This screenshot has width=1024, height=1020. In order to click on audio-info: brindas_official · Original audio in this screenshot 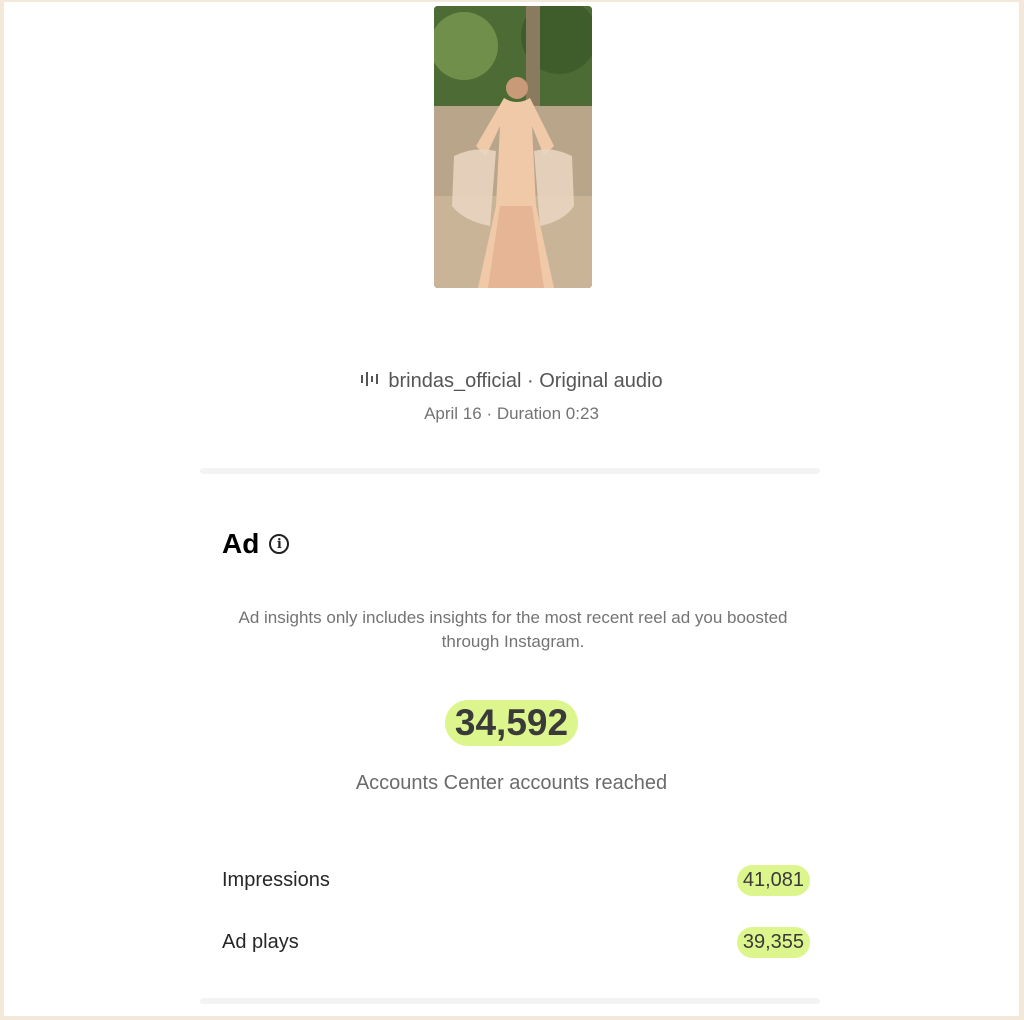, I will do `click(511, 381)`.